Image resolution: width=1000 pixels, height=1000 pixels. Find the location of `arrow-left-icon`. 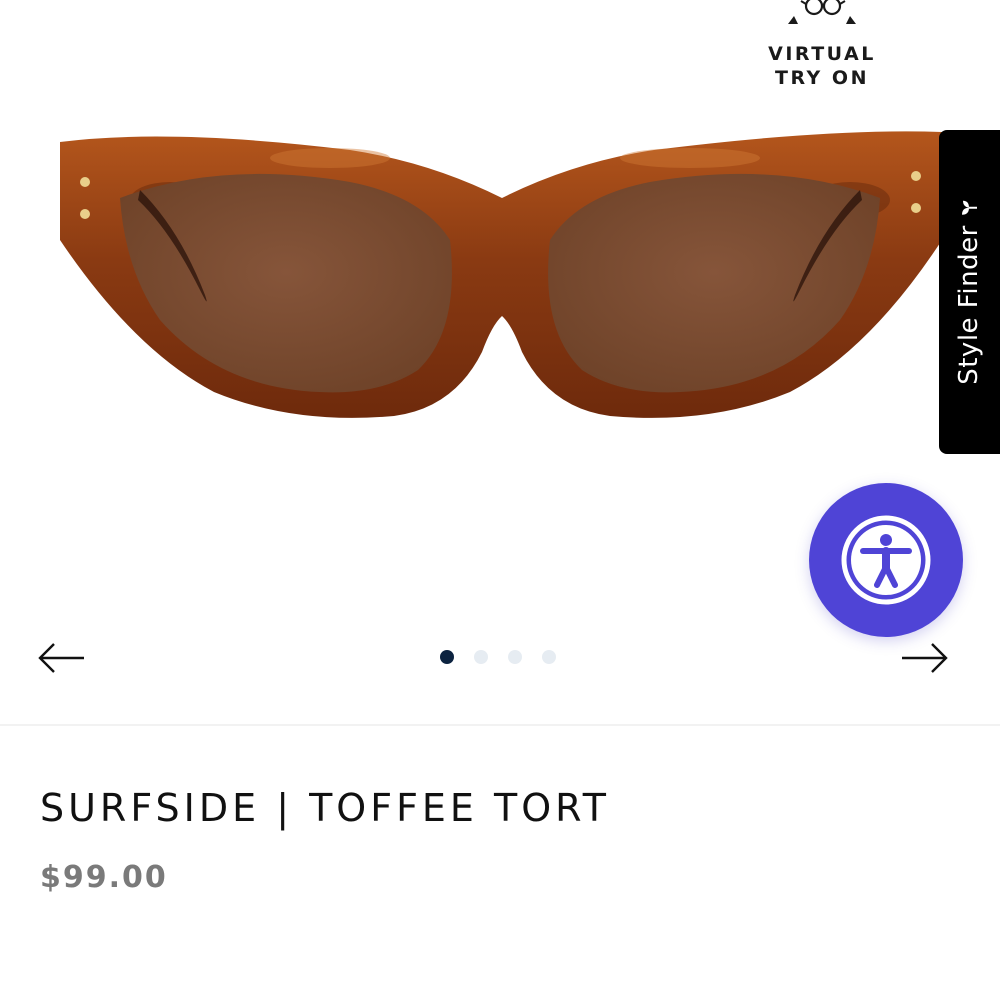

arrow-left-icon is located at coordinates (61, 658).